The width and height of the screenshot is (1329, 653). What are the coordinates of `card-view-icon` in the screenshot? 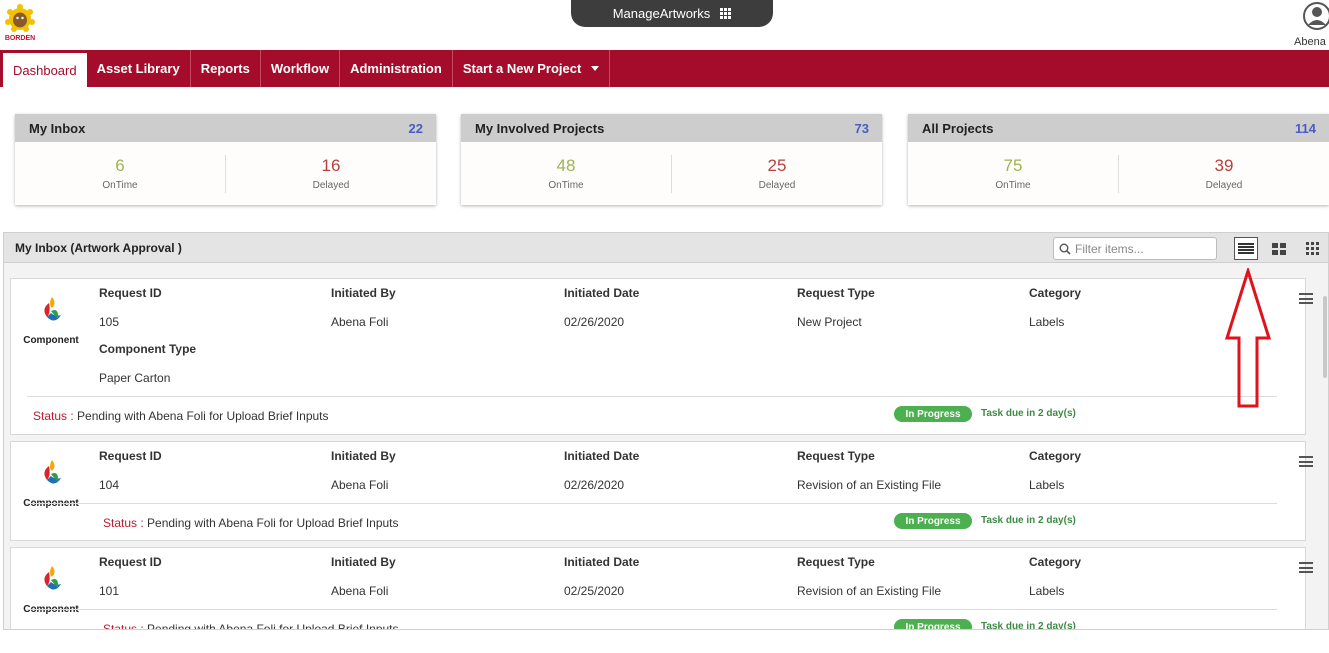 It's located at (1279, 248).